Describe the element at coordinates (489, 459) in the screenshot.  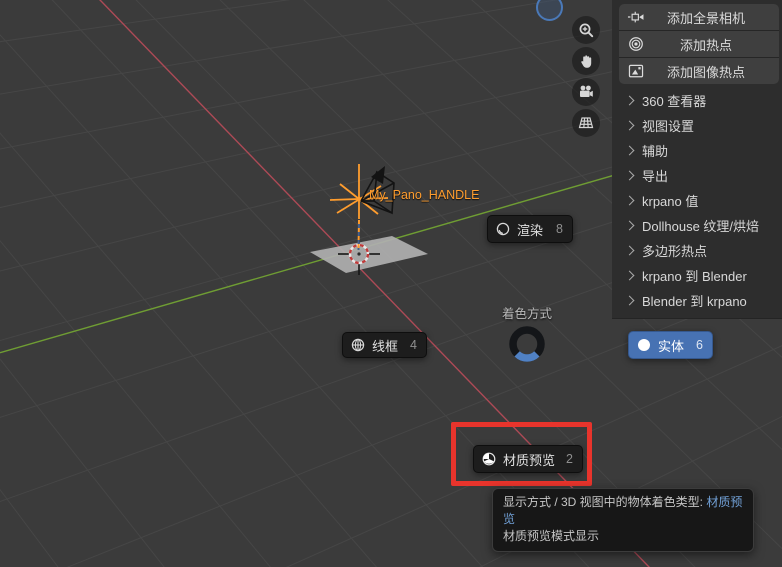
I see `material-sphere-icon` at that location.